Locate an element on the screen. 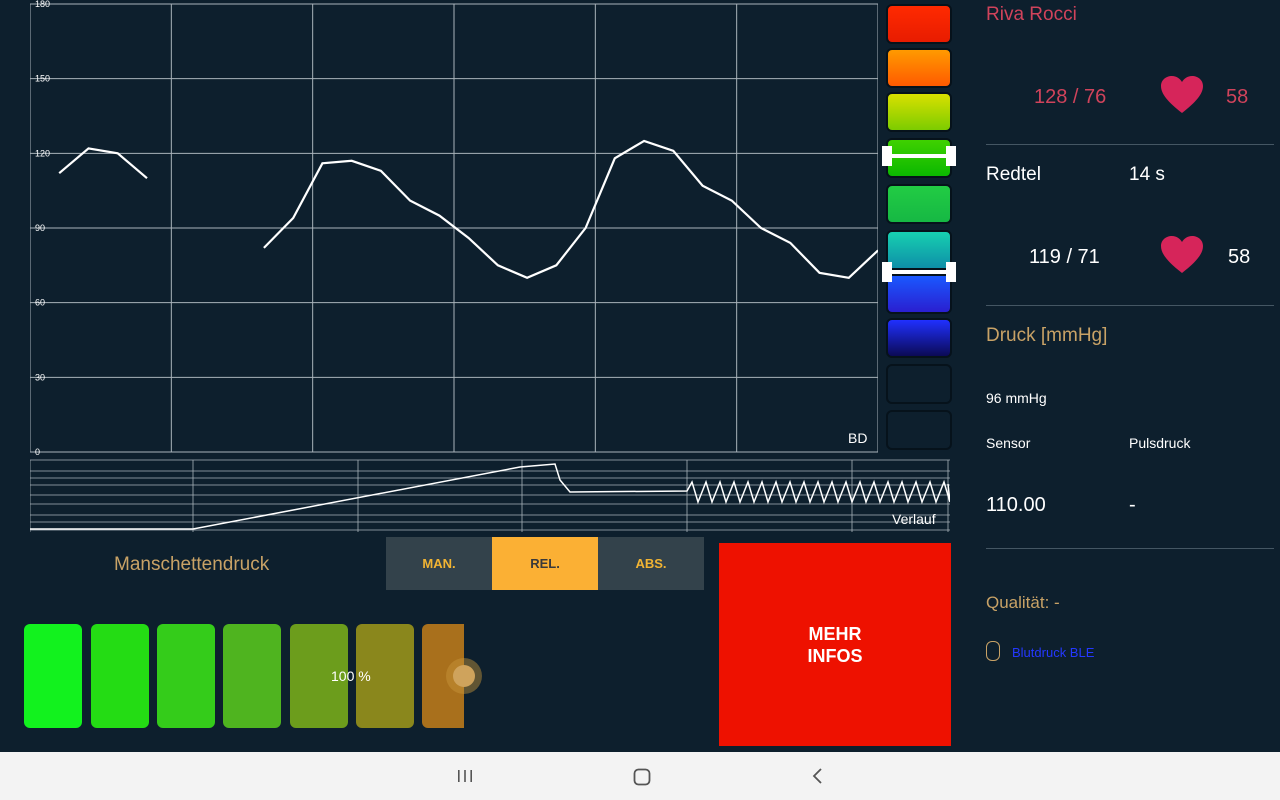  redtel-time: 14 s is located at coordinates (1147, 174).